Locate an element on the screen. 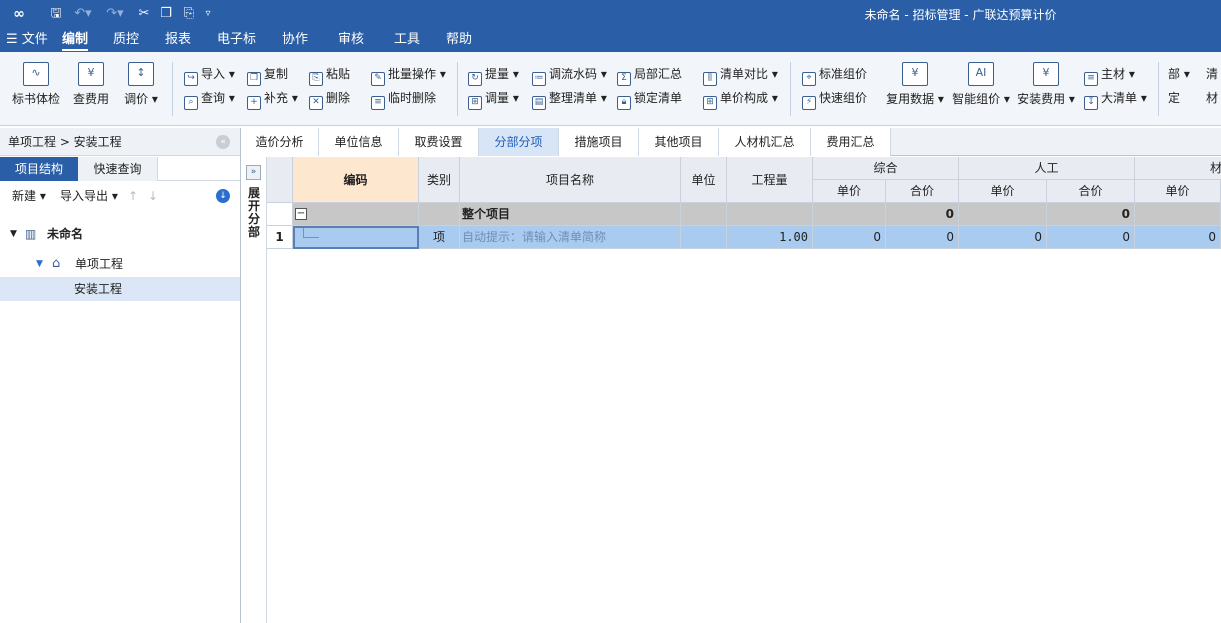 The height and width of the screenshot is (623, 1221). fee-query-icon: ¥ is located at coordinates (91, 74).